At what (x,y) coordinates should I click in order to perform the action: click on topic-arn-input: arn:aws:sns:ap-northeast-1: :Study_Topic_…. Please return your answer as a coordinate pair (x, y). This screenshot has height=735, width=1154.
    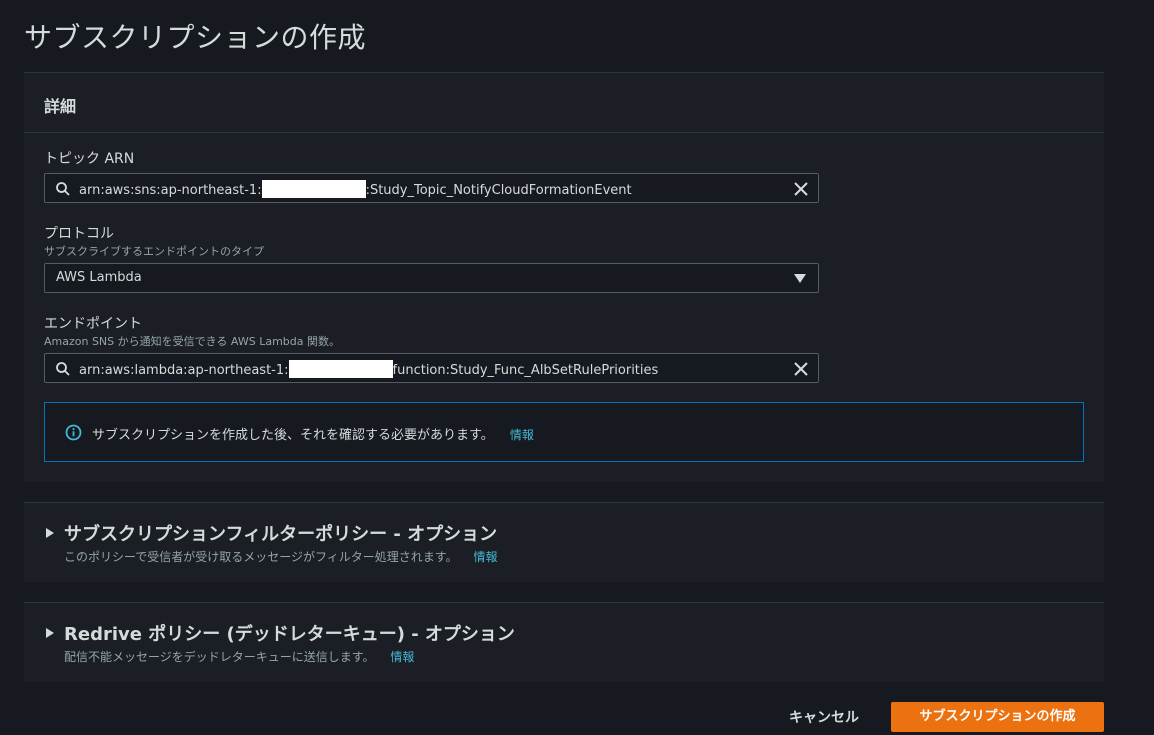
    Looking at the image, I should click on (431, 188).